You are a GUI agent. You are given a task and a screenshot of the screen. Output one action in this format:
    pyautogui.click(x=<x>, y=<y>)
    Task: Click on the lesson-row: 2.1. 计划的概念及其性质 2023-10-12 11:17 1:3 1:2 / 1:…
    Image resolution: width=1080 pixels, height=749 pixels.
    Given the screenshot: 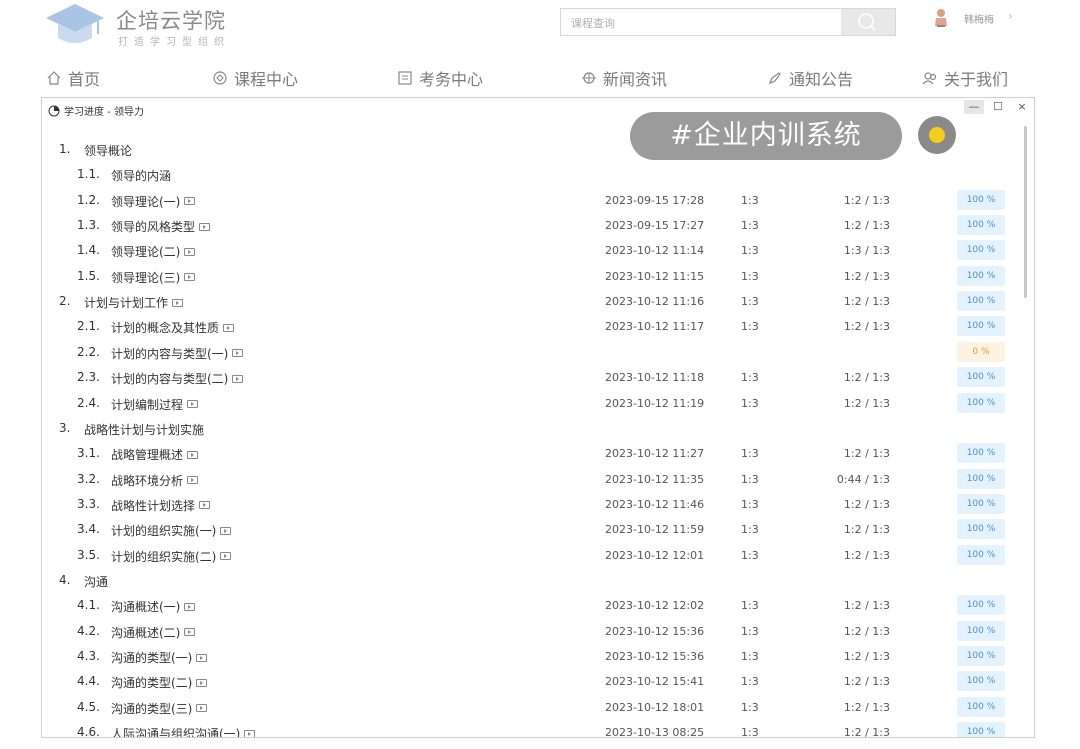 What is the action you would take?
    pyautogui.click(x=532, y=326)
    